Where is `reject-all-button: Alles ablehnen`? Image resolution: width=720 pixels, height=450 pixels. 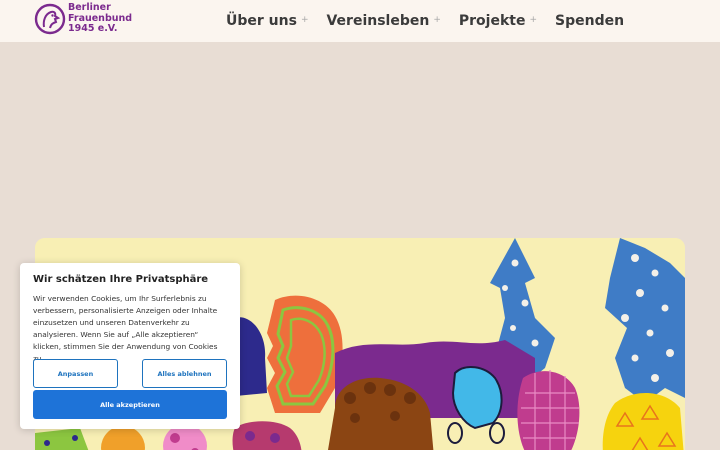 reject-all-button: Alles ablehnen is located at coordinates (184, 373).